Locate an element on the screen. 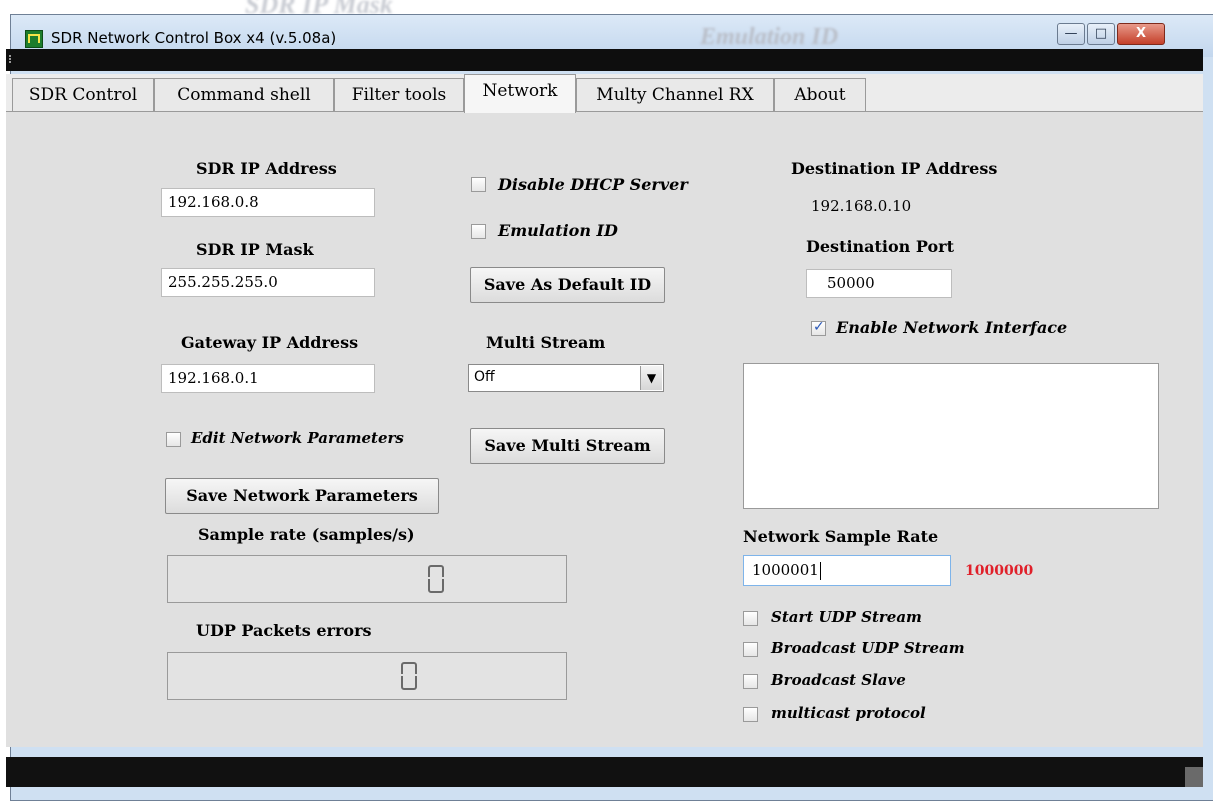  sdr-mask-input: 255.255.255.0 is located at coordinates (268, 282).